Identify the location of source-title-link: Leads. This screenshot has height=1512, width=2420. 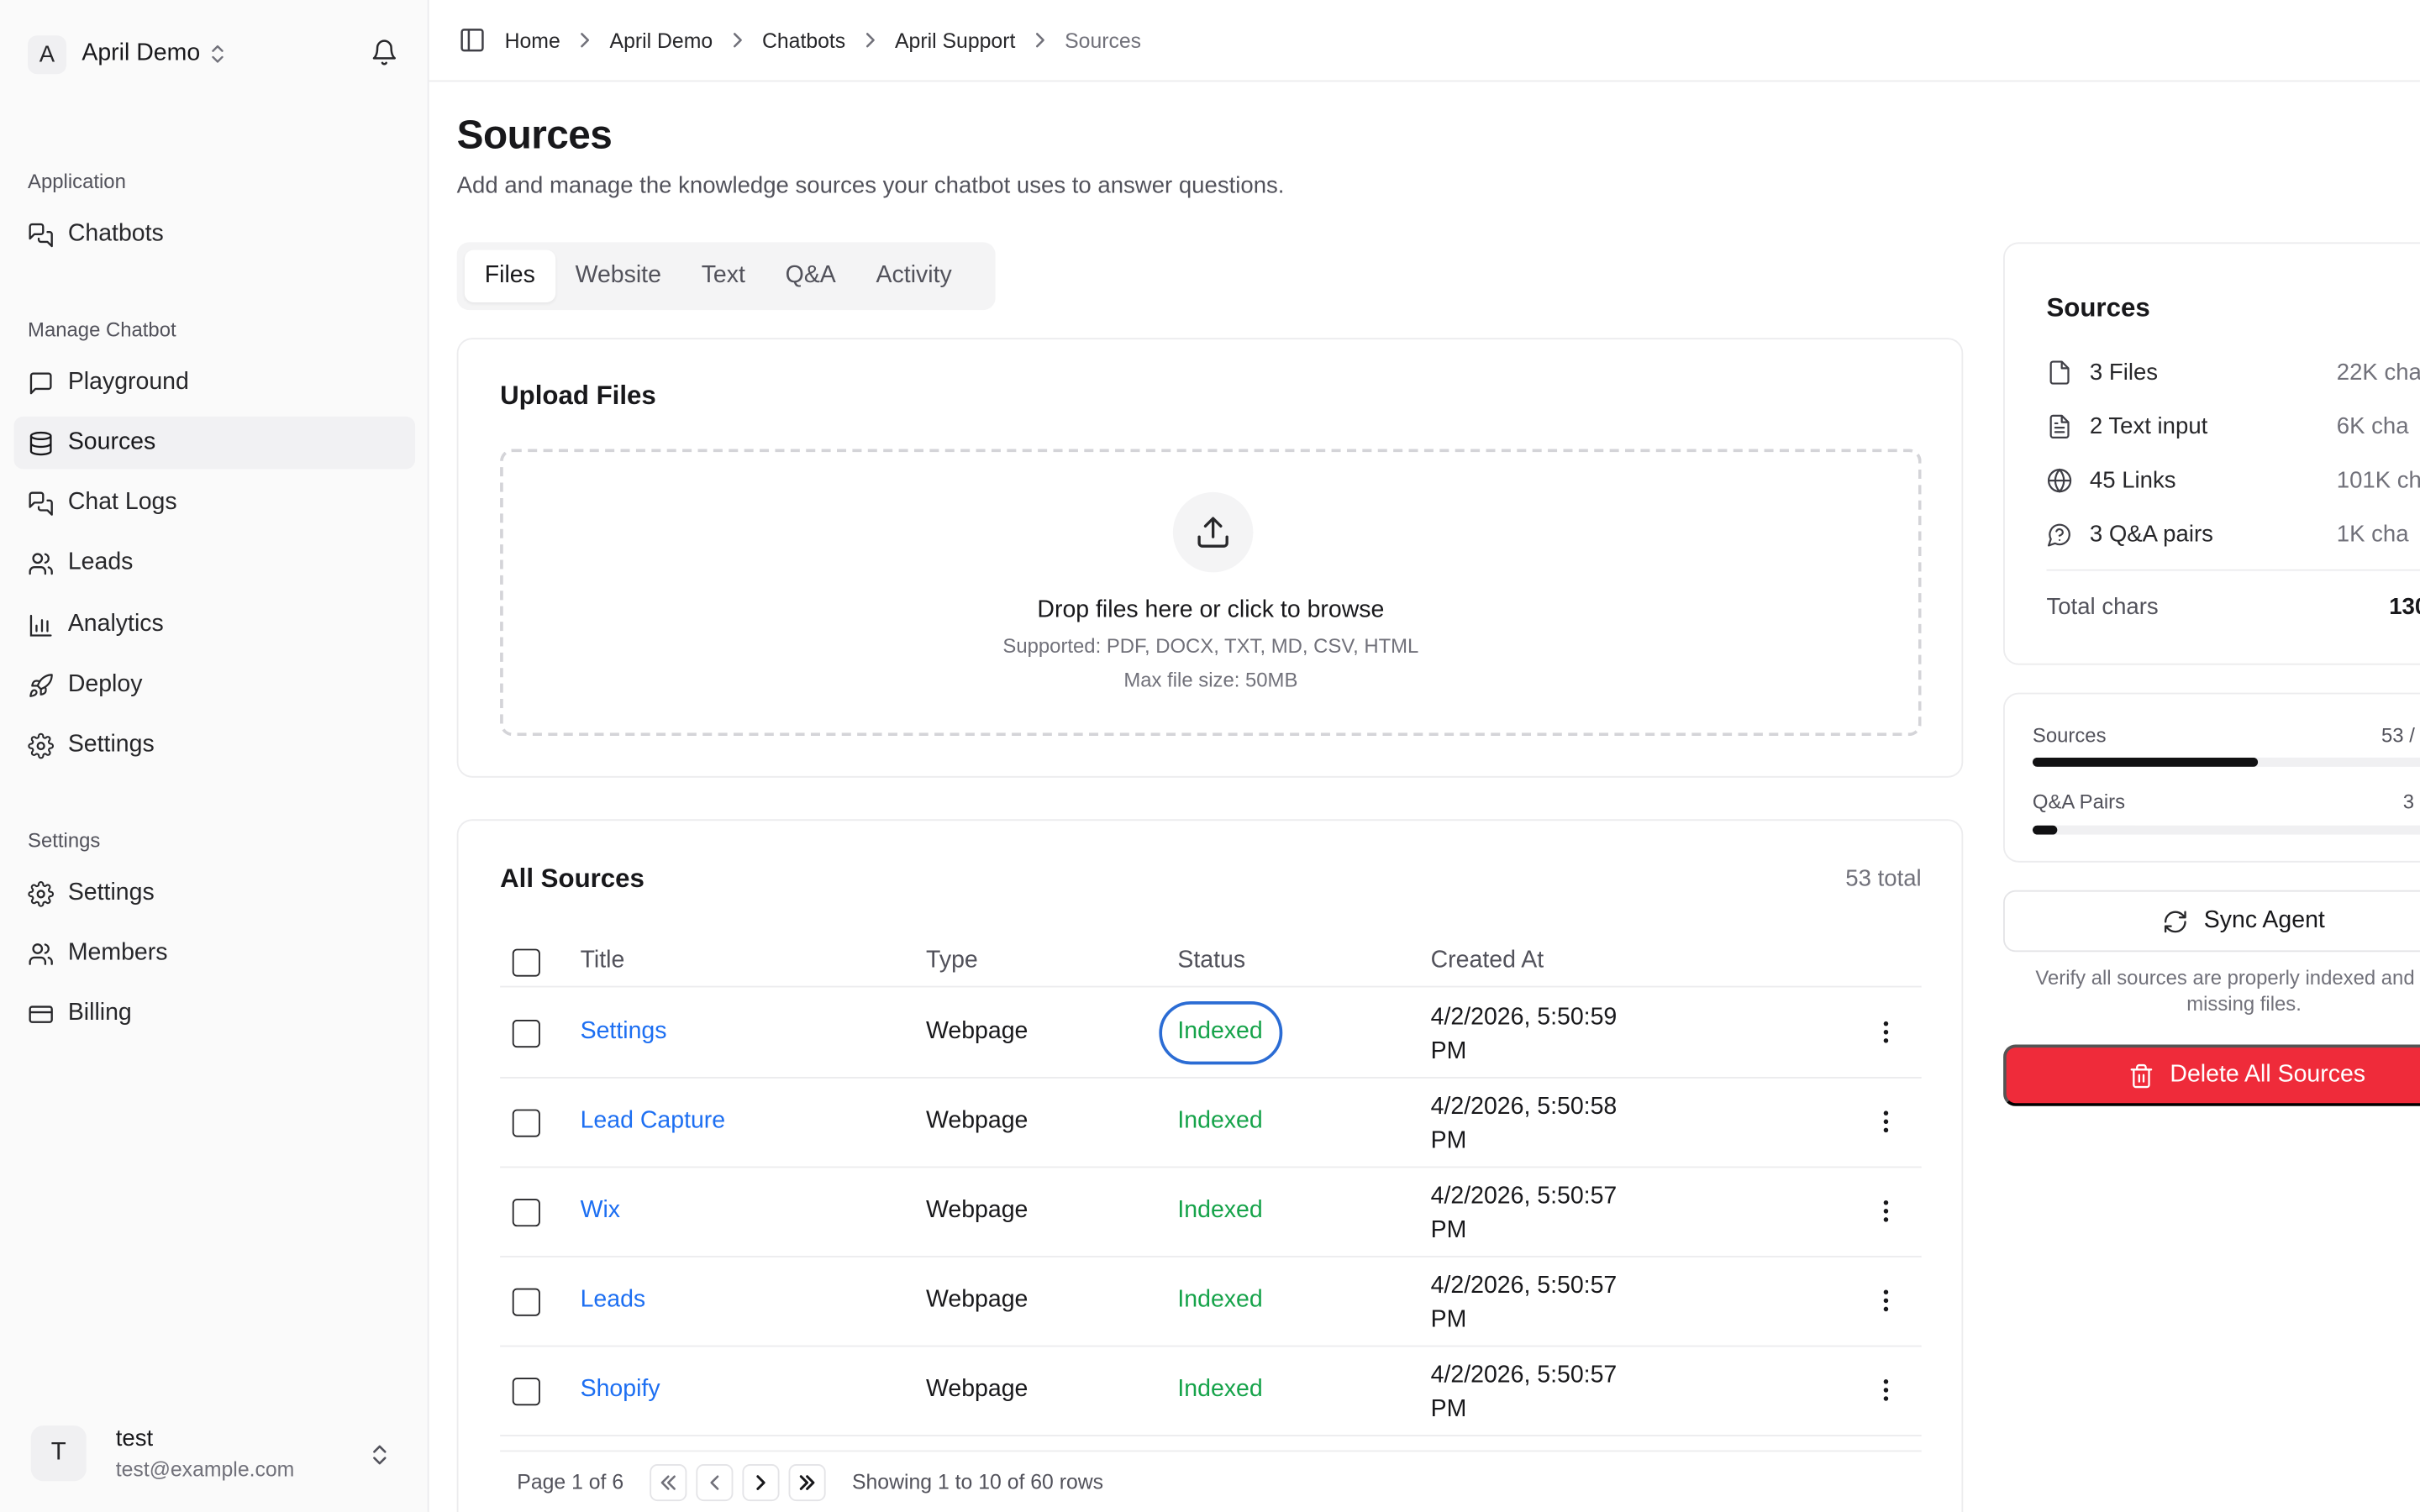
(613, 1301).